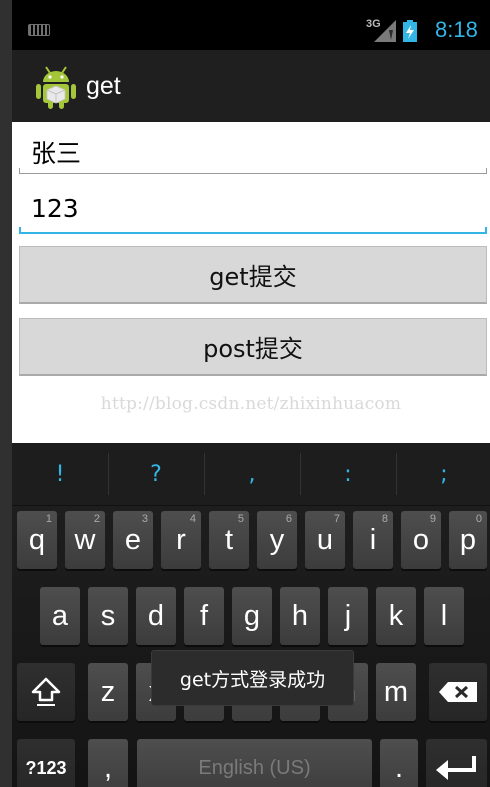 The width and height of the screenshot is (490, 787). Describe the element at coordinates (288, 519) in the screenshot. I see `key-hint: 6` at that location.